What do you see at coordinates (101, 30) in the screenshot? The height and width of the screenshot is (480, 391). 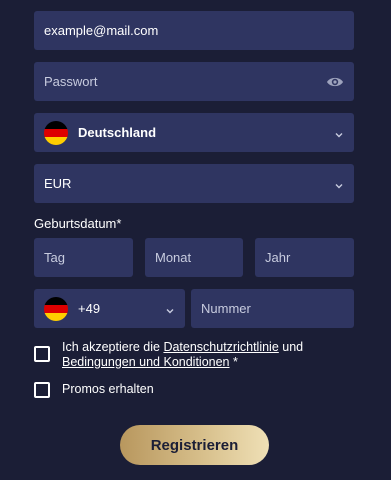 I see `email-value: example@mail.com` at bounding box center [101, 30].